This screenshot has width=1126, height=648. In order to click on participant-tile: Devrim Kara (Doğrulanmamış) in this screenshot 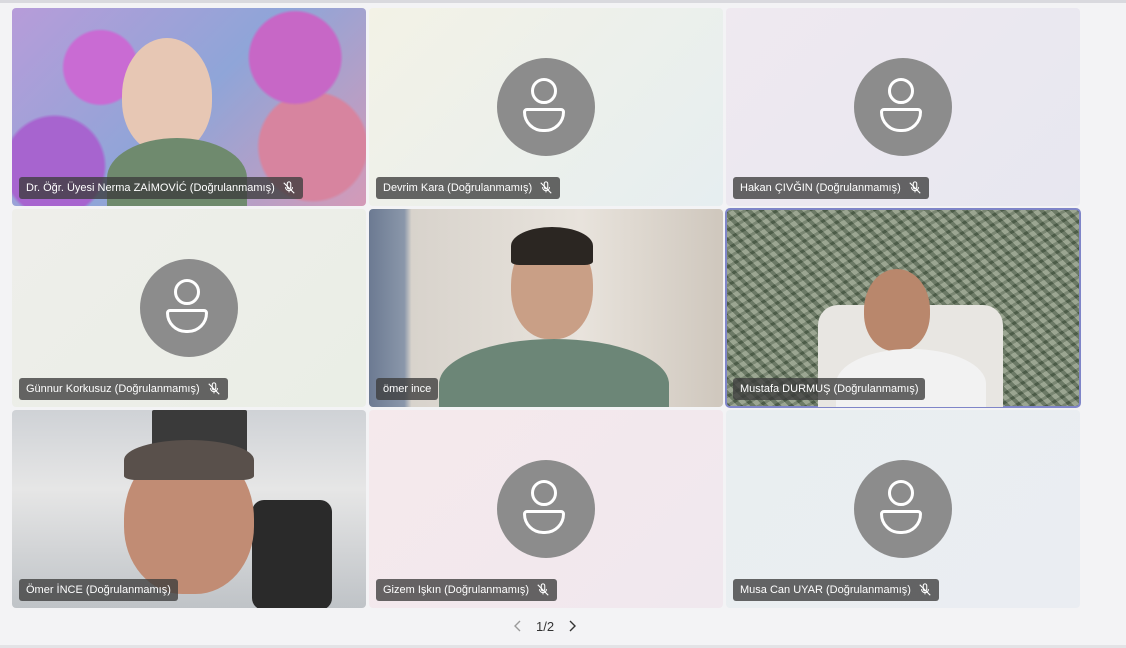, I will do `click(546, 107)`.